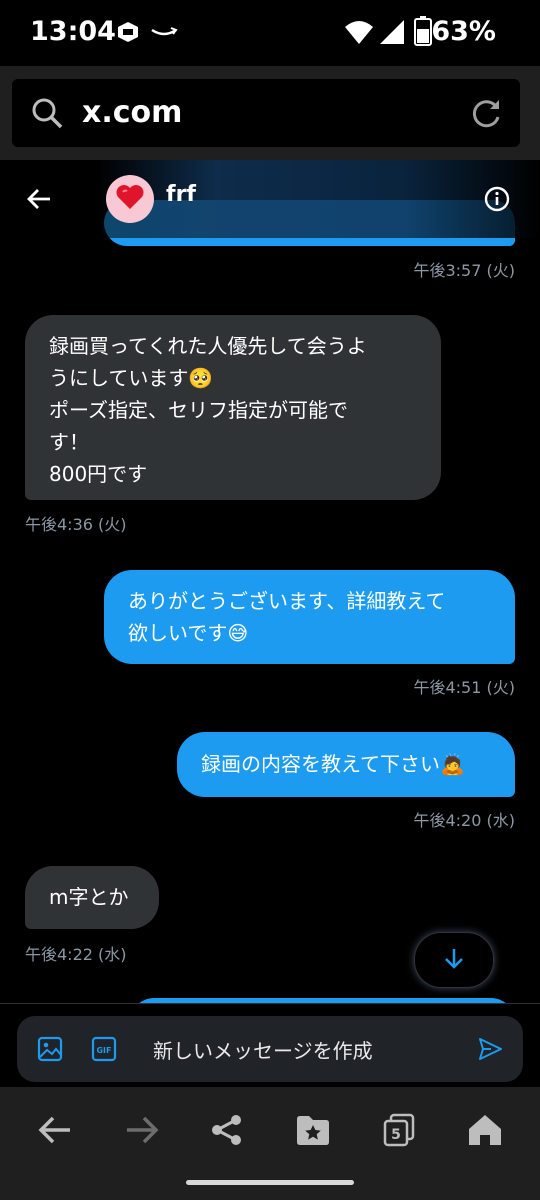 The height and width of the screenshot is (1200, 540). What do you see at coordinates (497, 201) in the screenshot?
I see `info-icon` at bounding box center [497, 201].